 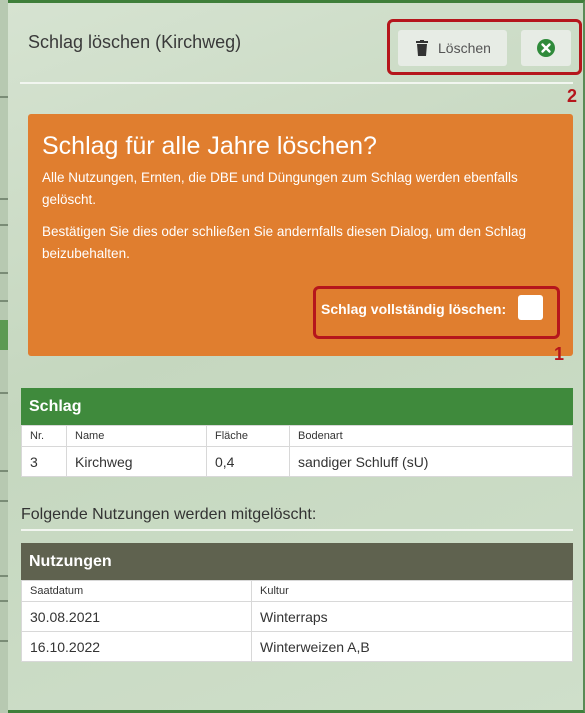 I want to click on dialog-title: Schlag löschen (Kirchweg), so click(x=135, y=42).